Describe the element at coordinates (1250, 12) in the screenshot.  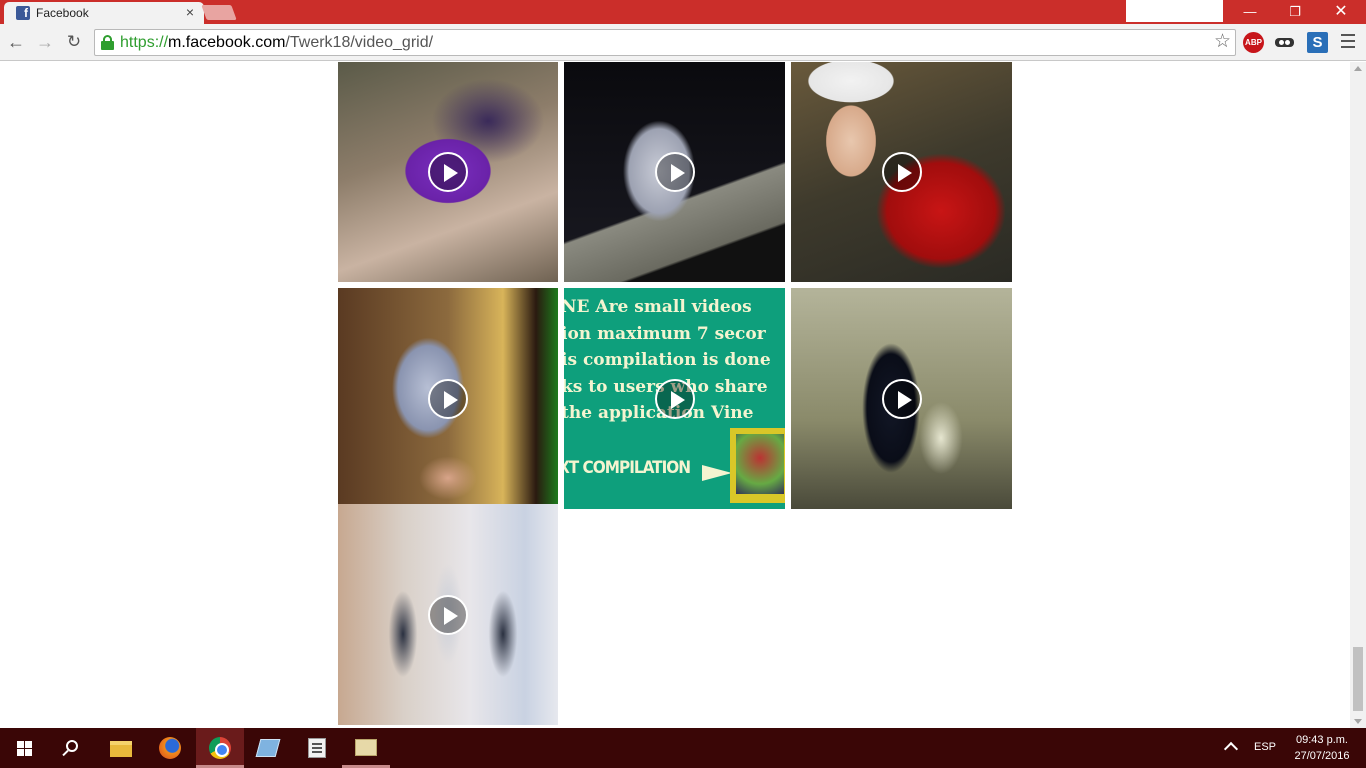
I see `minimize-button: —` at that location.